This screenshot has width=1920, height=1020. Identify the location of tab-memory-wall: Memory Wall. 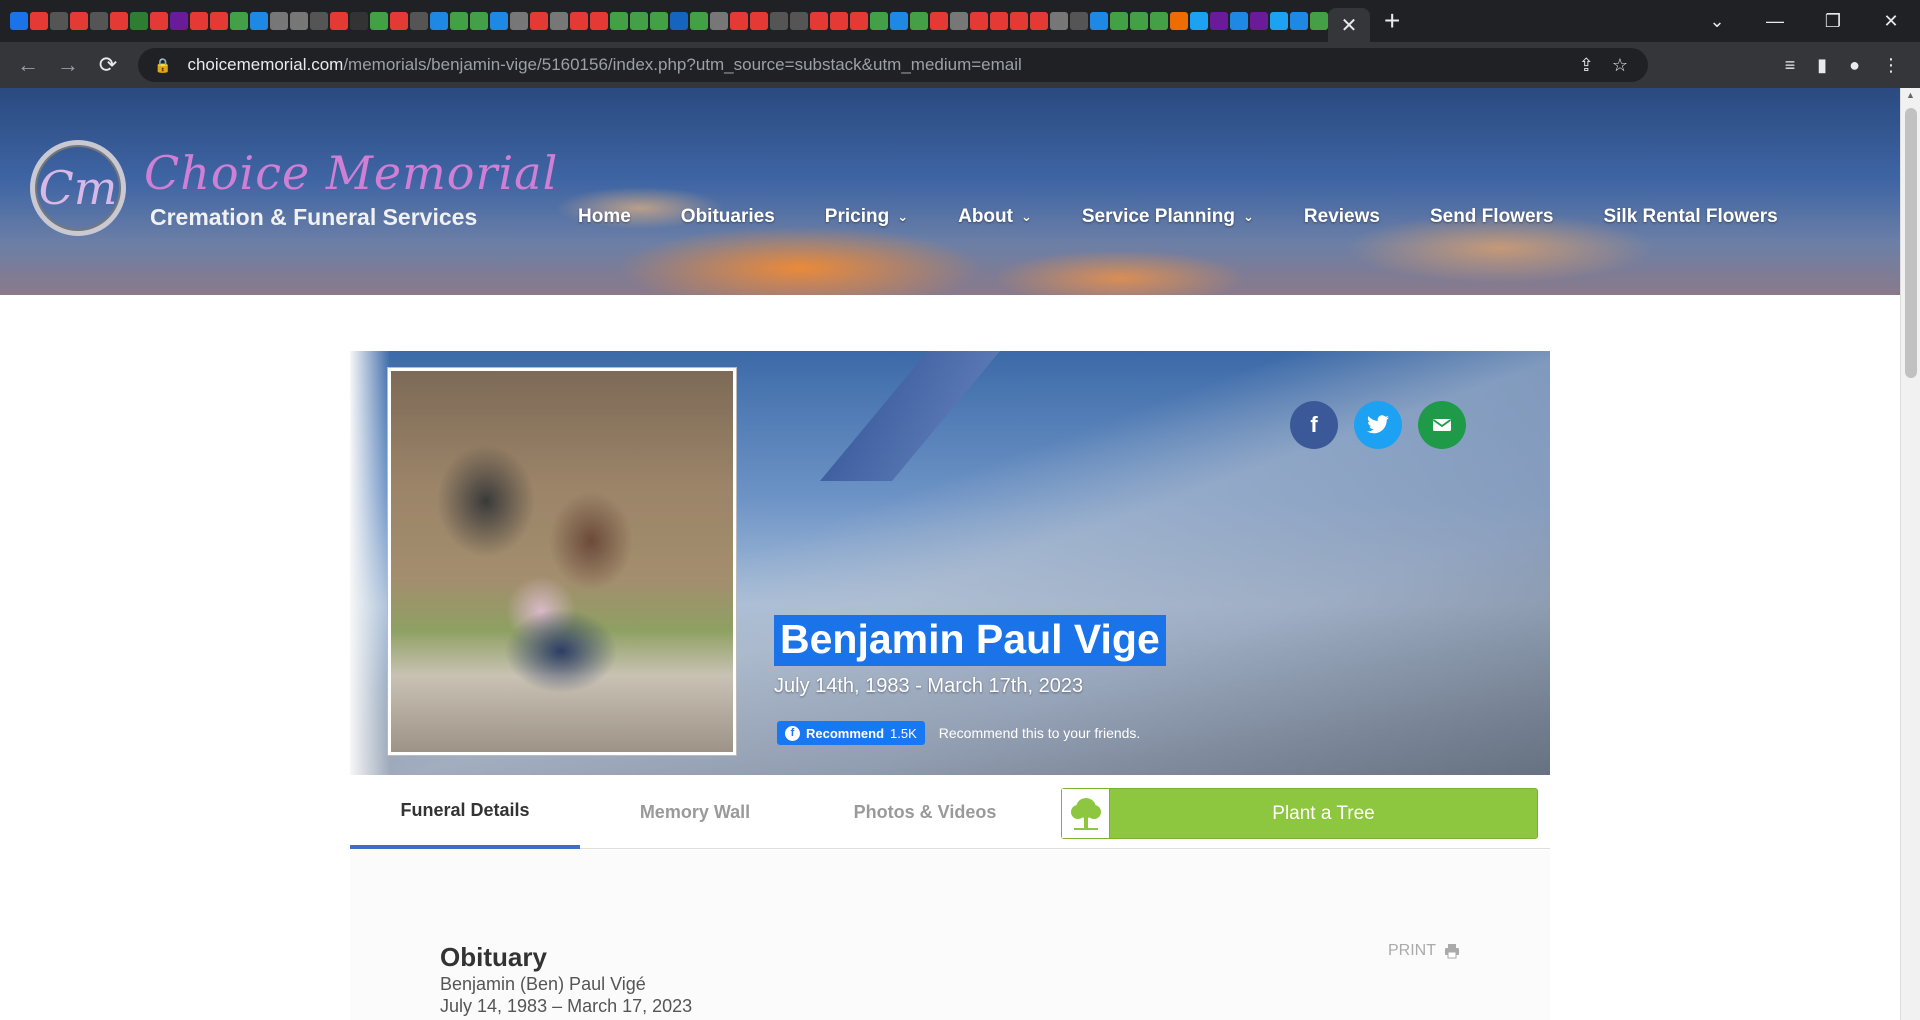
(695, 812).